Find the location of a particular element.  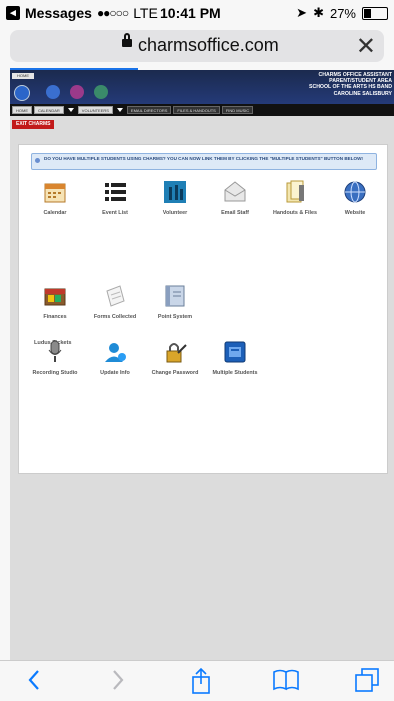

tab-calendar: CALENDAR is located at coordinates (49, 110).